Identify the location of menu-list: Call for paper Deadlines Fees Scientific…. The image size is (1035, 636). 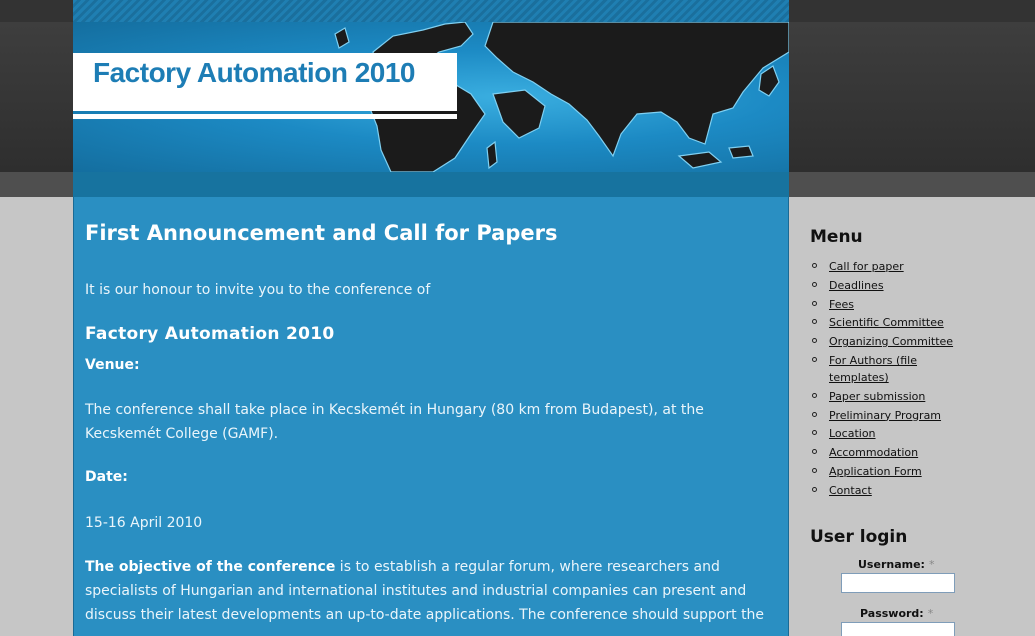
(890, 379).